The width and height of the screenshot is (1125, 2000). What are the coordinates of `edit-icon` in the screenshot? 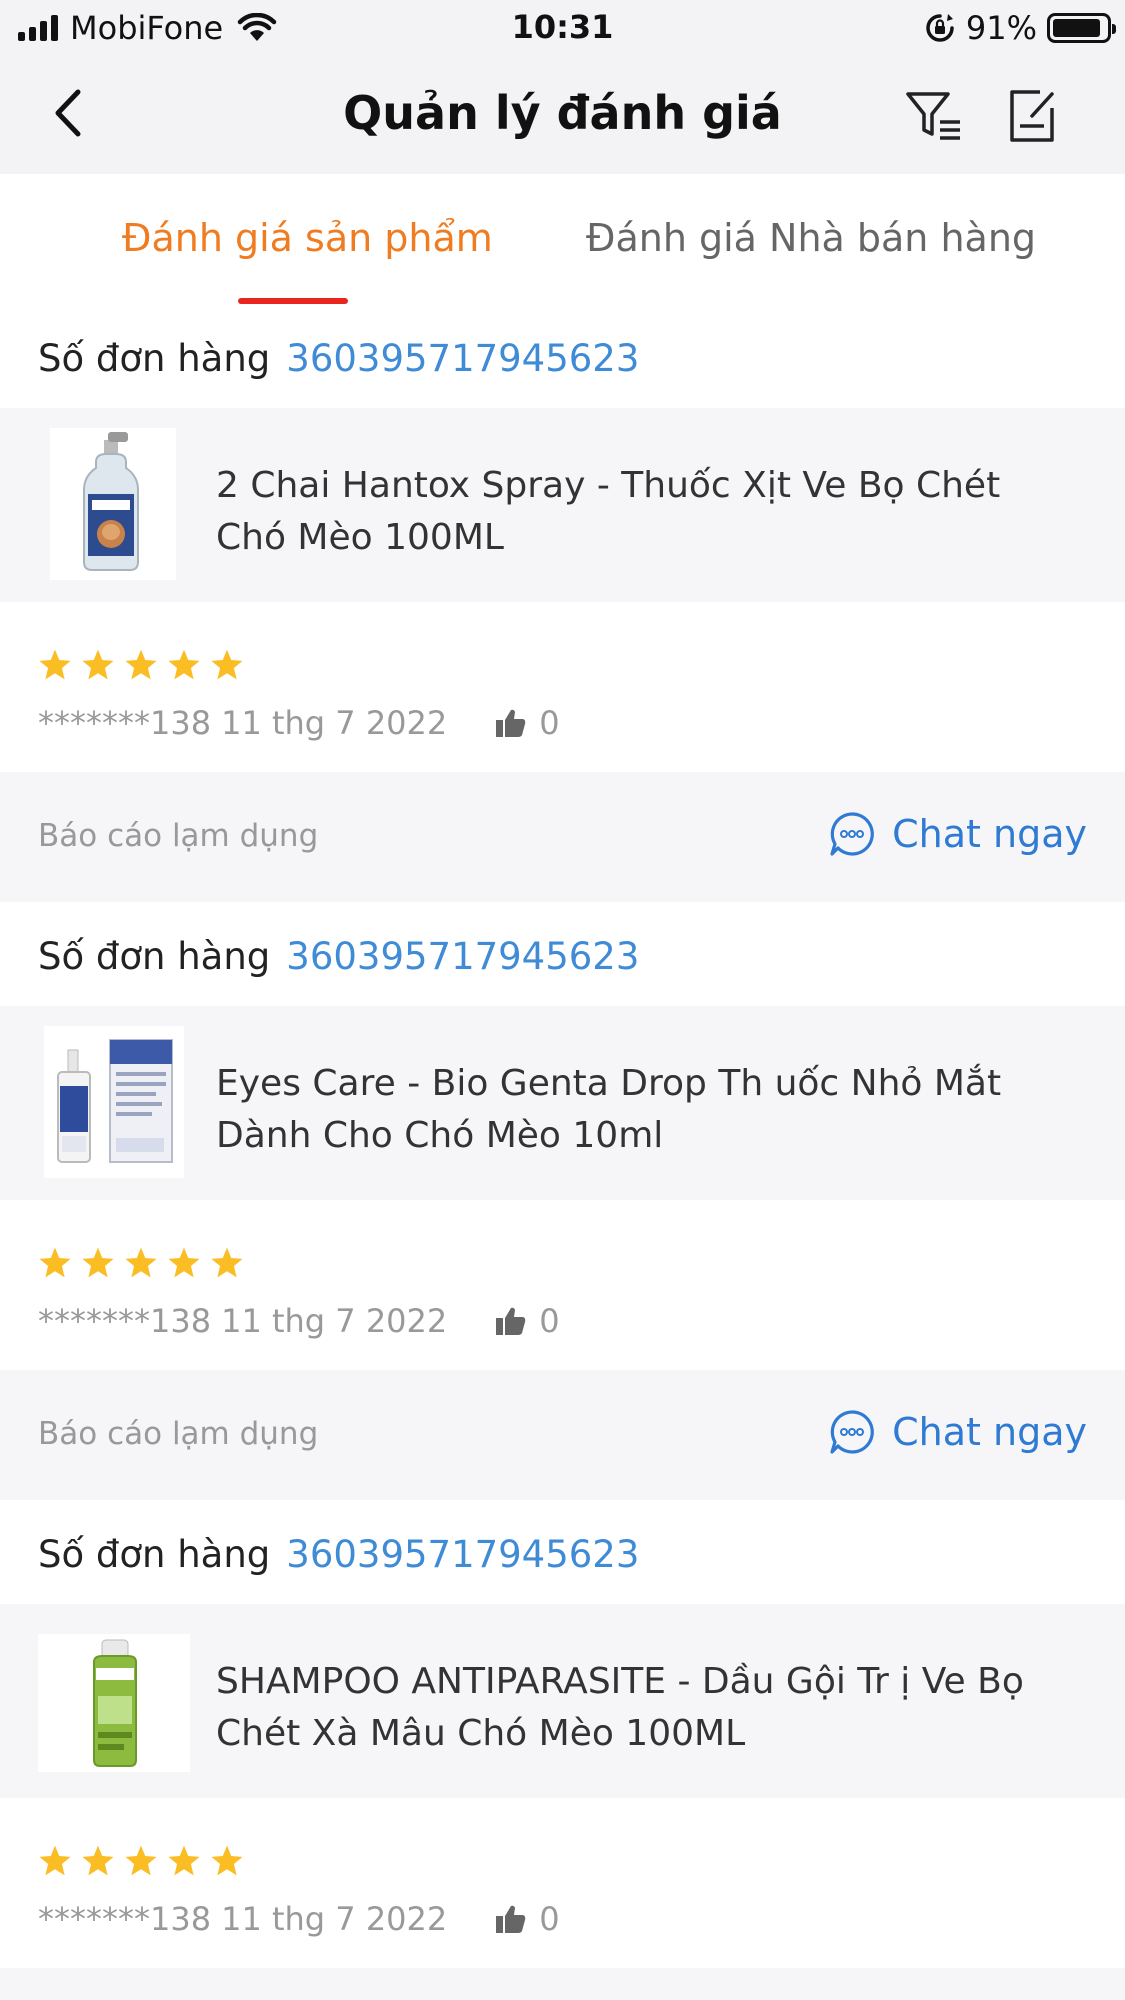 It's located at (1032, 116).